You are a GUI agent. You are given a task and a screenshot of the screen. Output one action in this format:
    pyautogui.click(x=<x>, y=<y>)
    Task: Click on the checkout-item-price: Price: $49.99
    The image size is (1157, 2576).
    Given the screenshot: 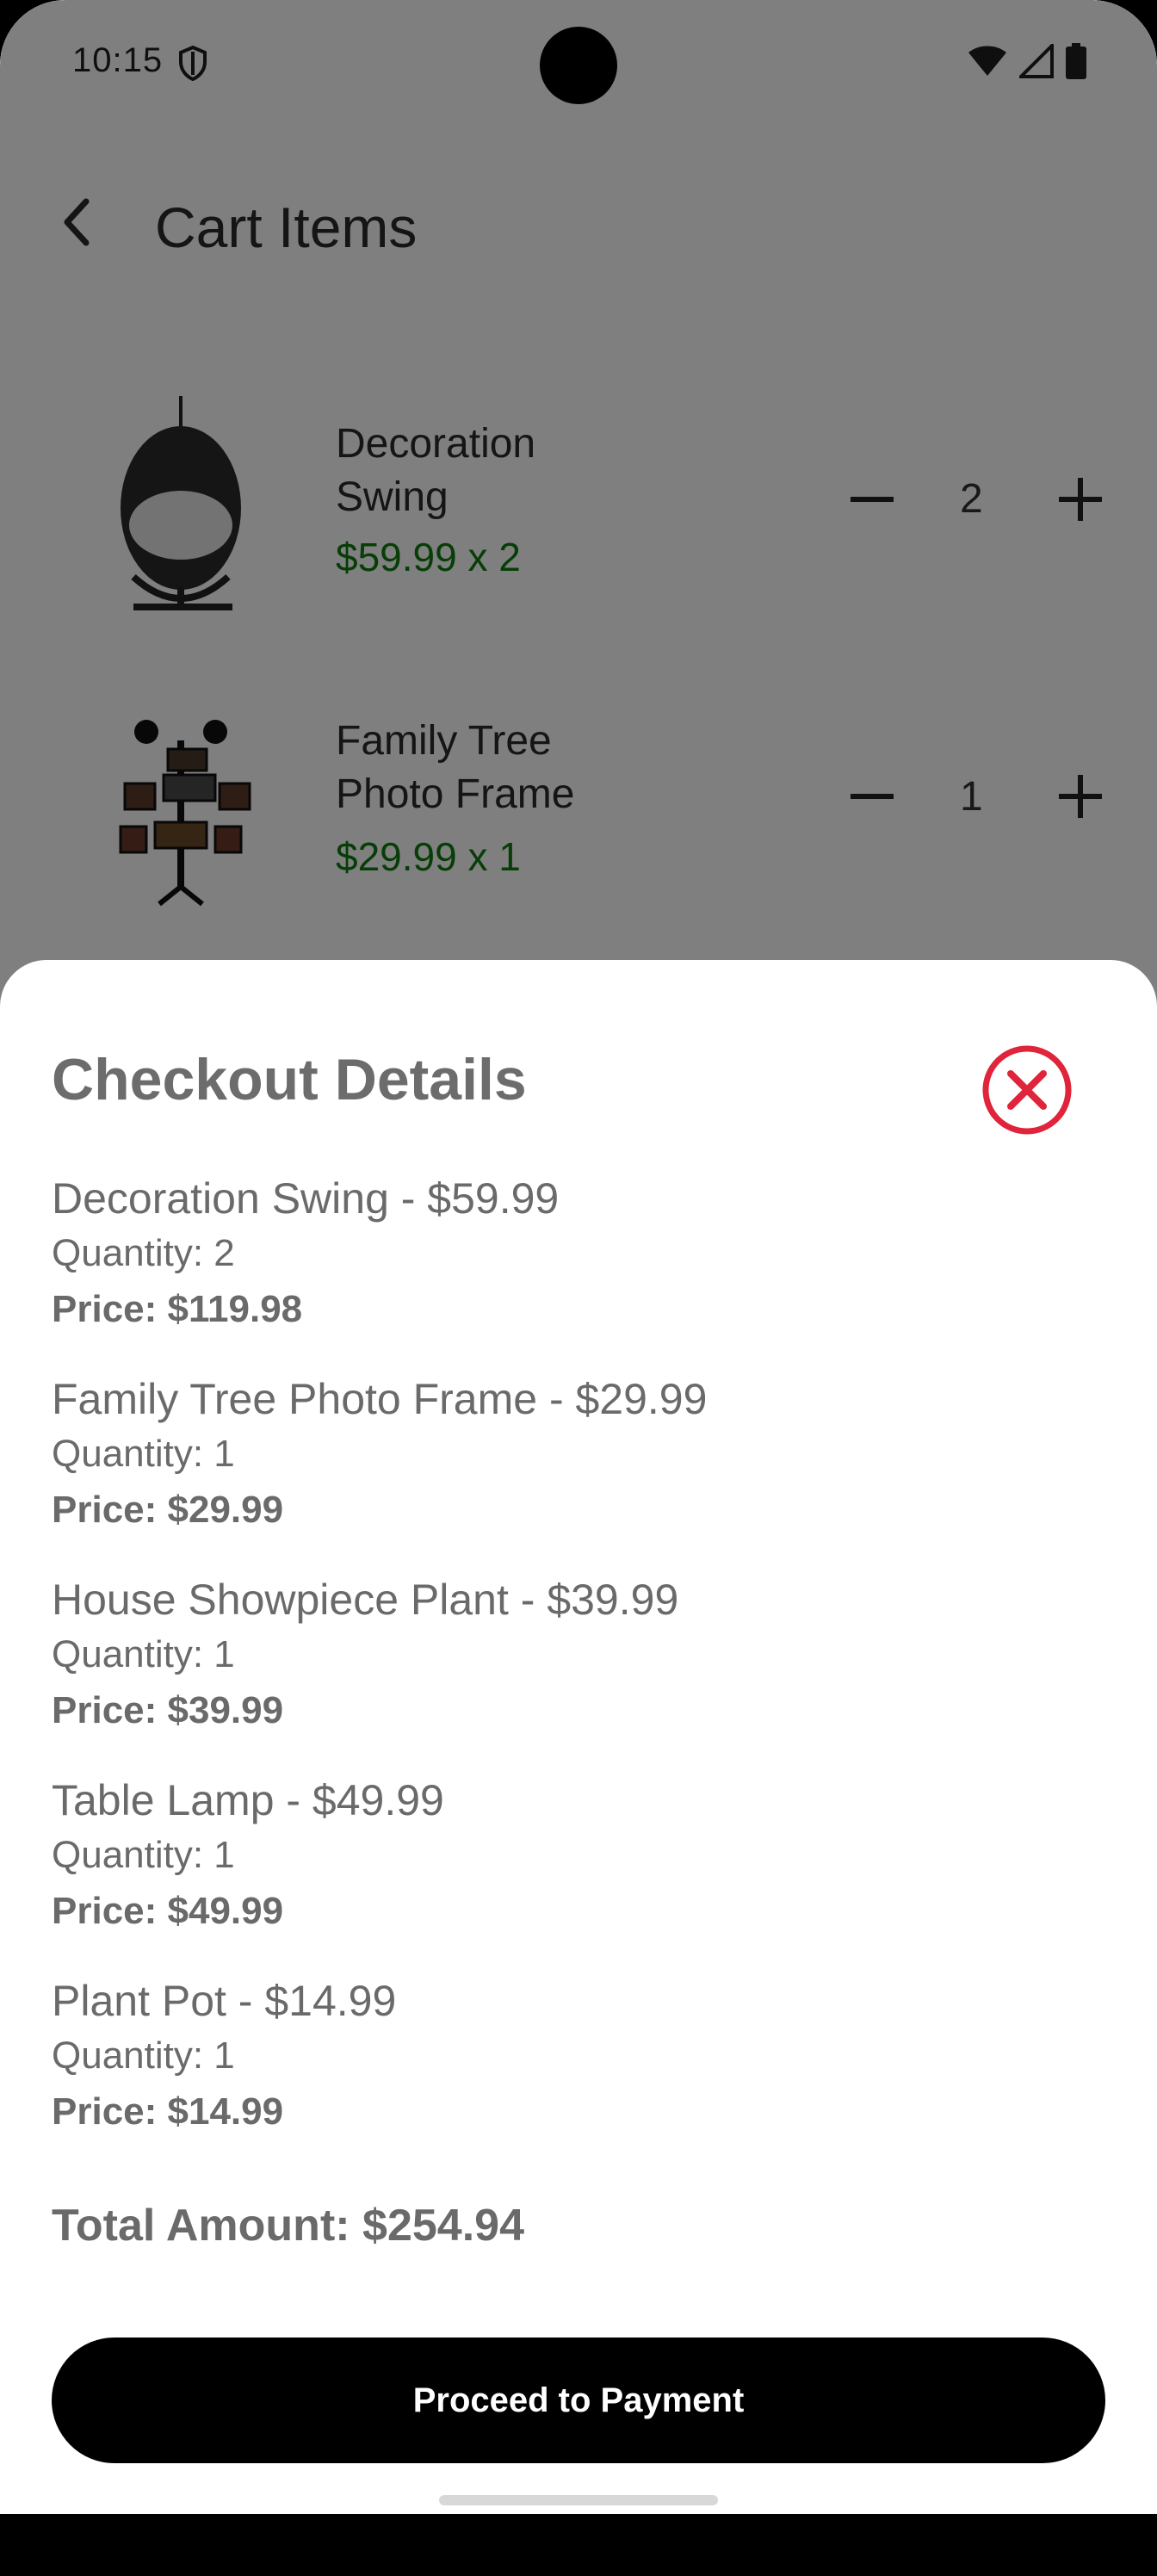 What is the action you would take?
    pyautogui.click(x=168, y=1911)
    